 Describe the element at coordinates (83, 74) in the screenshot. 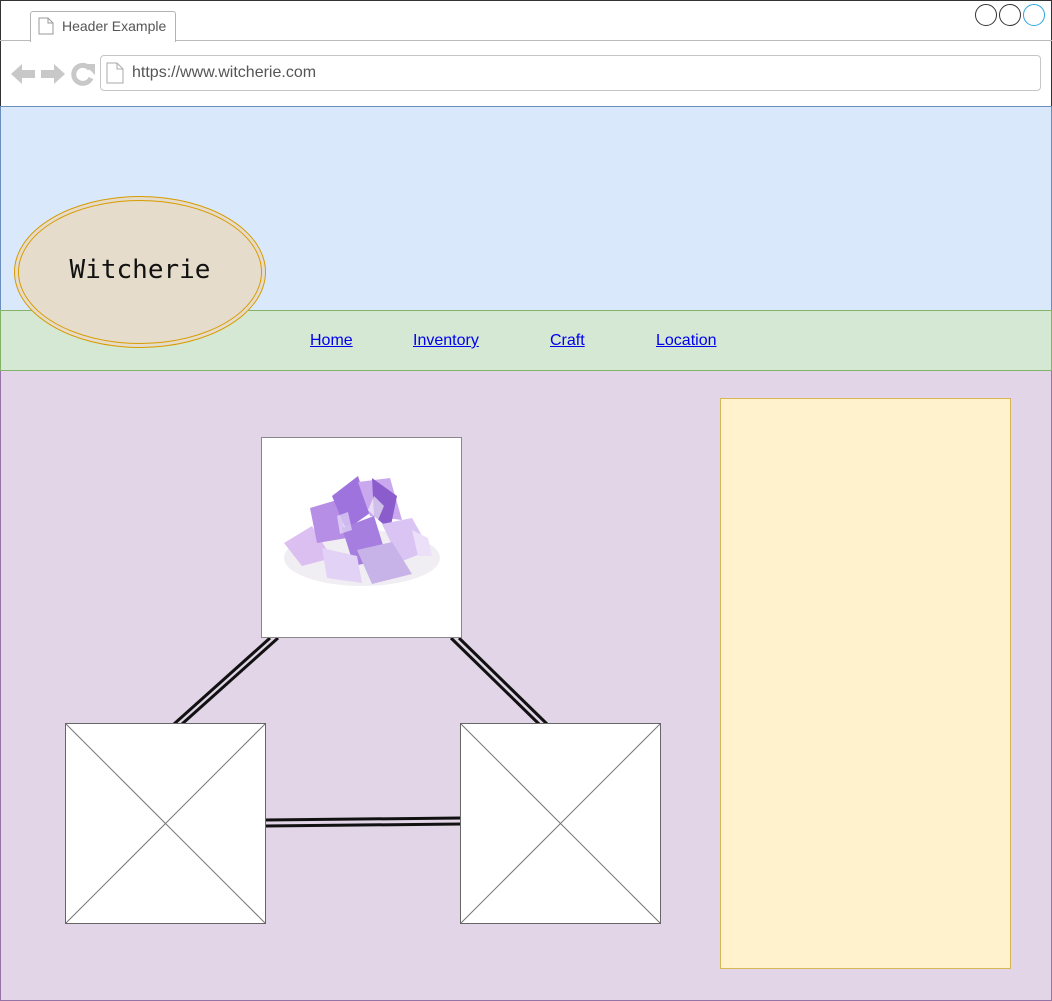

I see `reload-icon` at that location.